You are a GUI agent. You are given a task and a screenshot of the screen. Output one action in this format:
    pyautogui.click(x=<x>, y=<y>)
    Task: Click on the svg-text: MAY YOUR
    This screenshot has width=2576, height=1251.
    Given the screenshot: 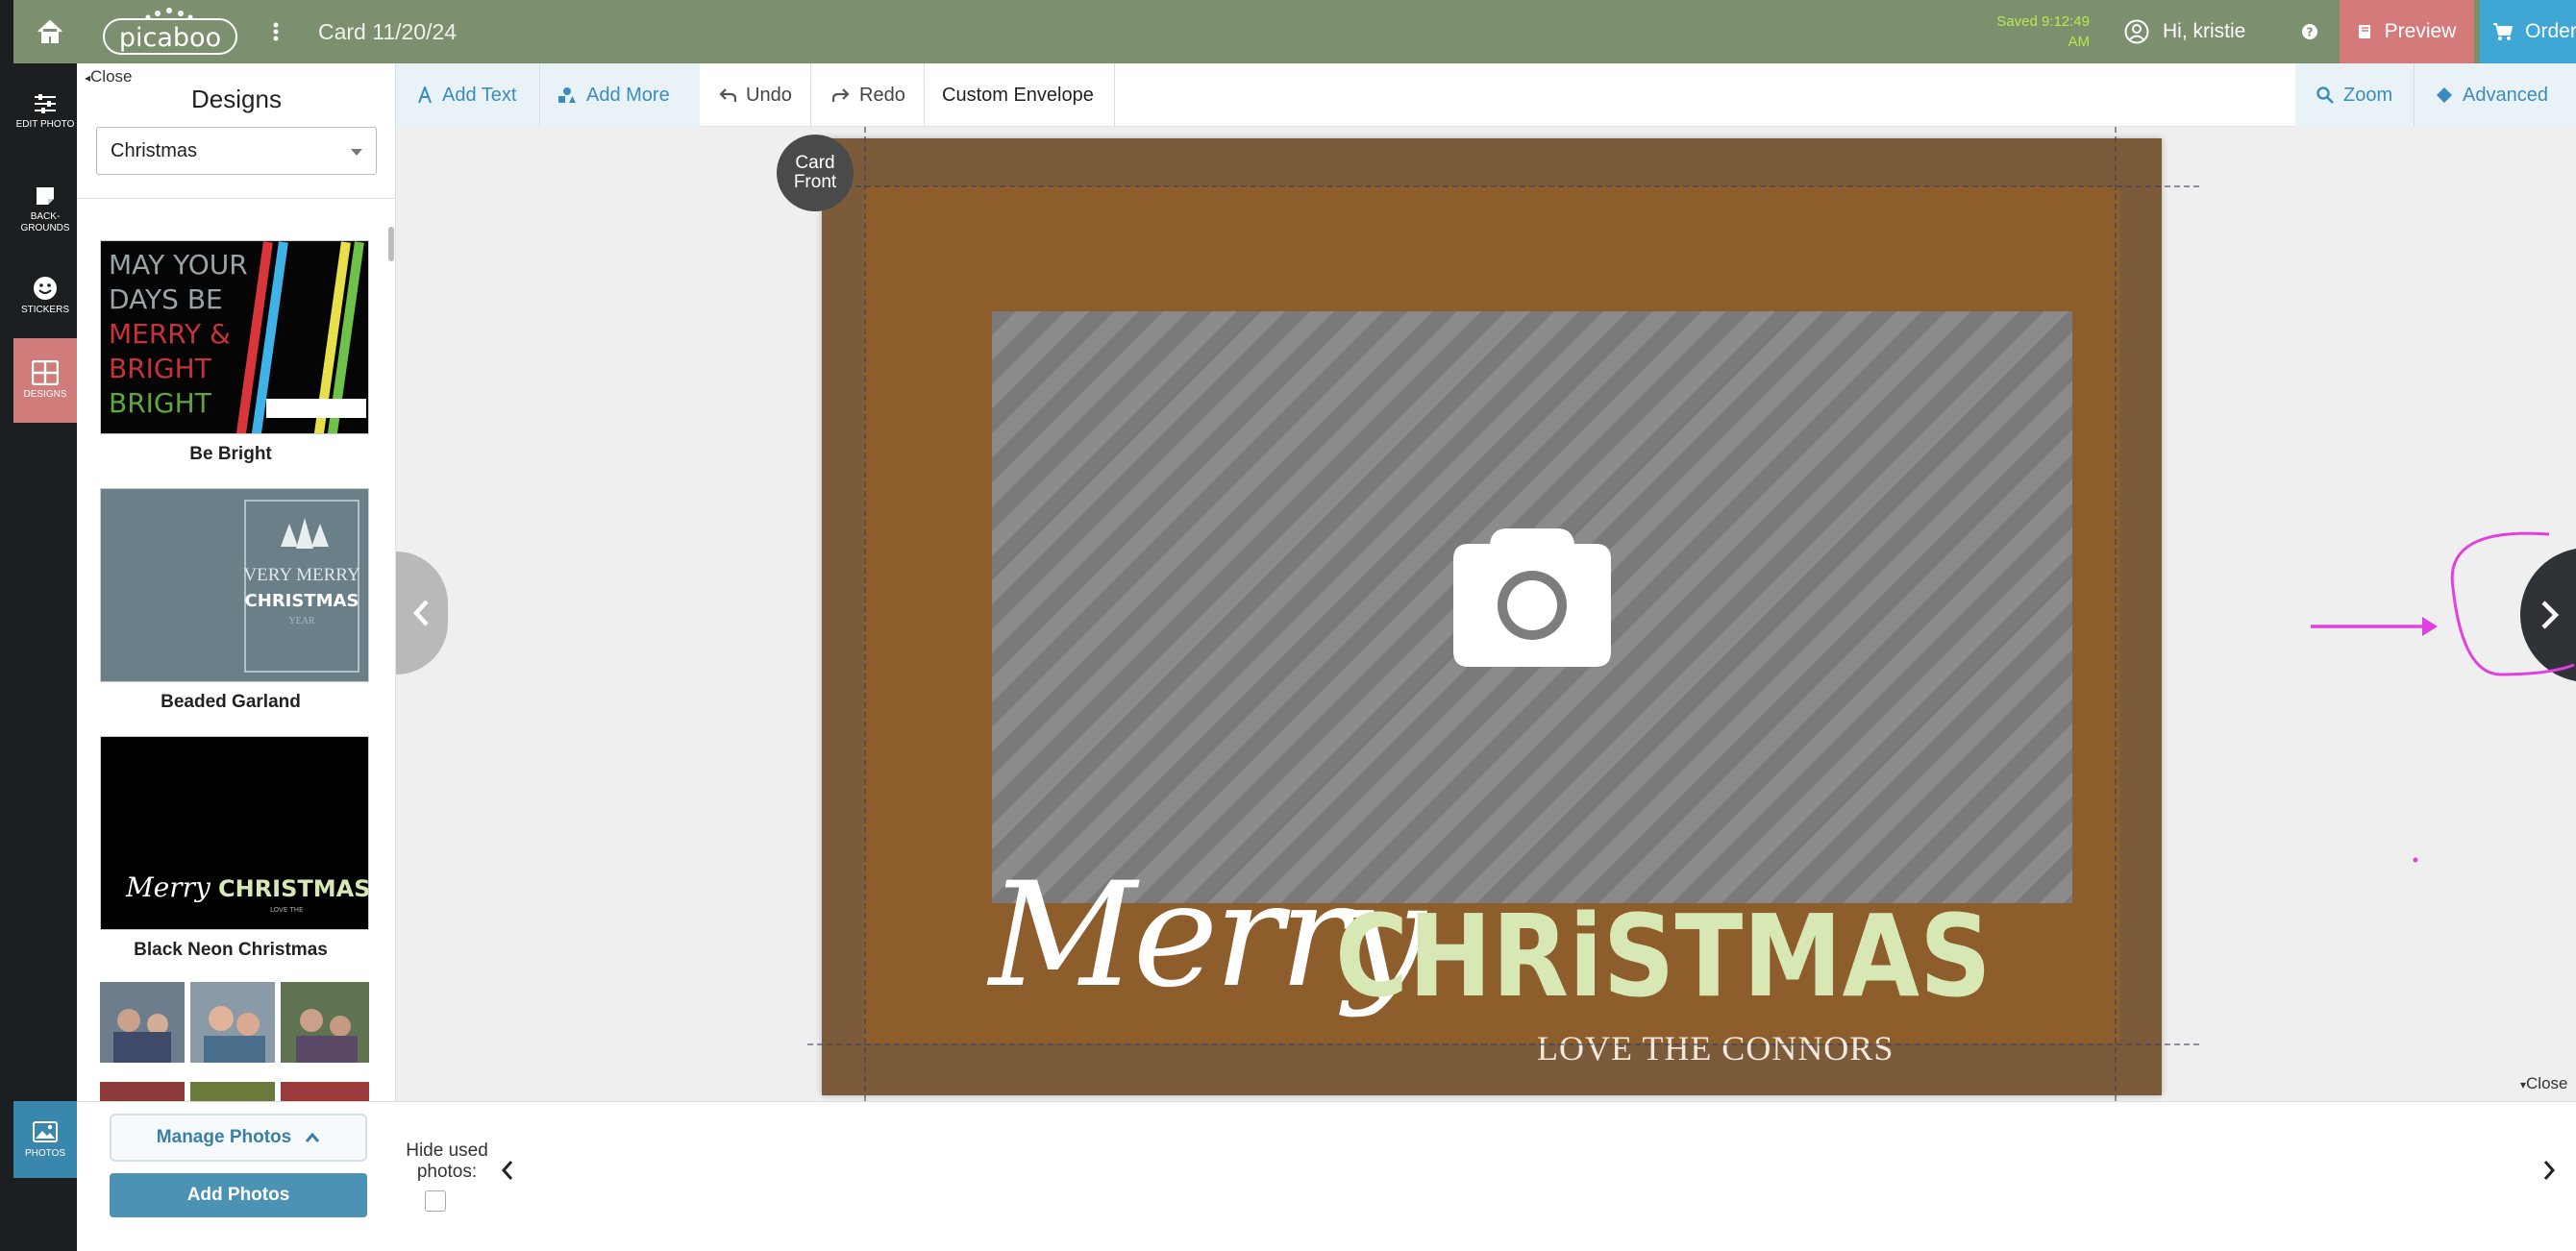 What is the action you would take?
    pyautogui.click(x=178, y=265)
    